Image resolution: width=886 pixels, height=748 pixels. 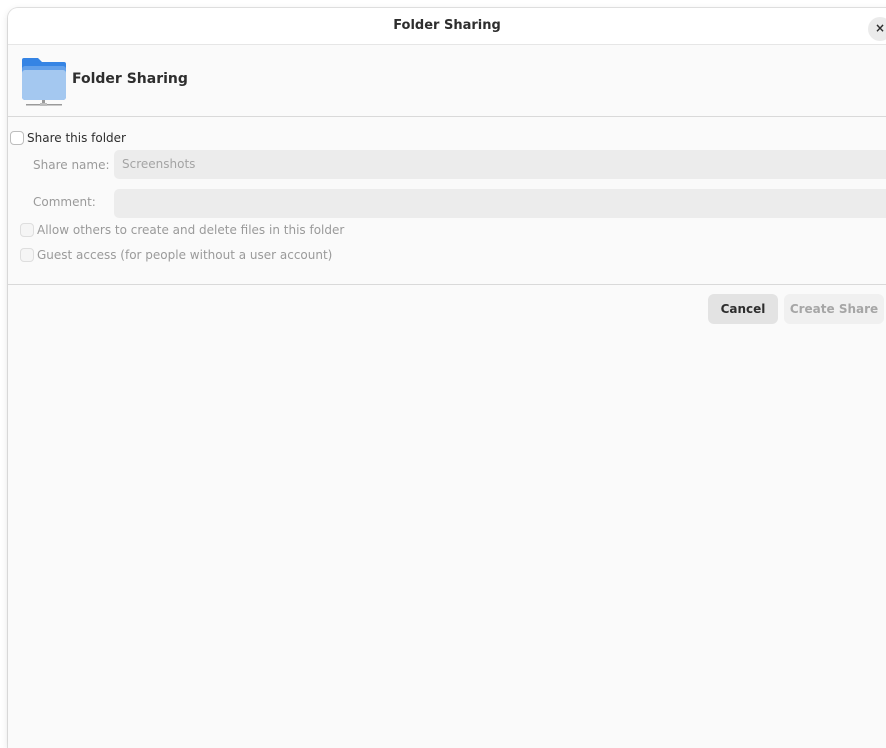 I want to click on header-separator, so click(x=447, y=116).